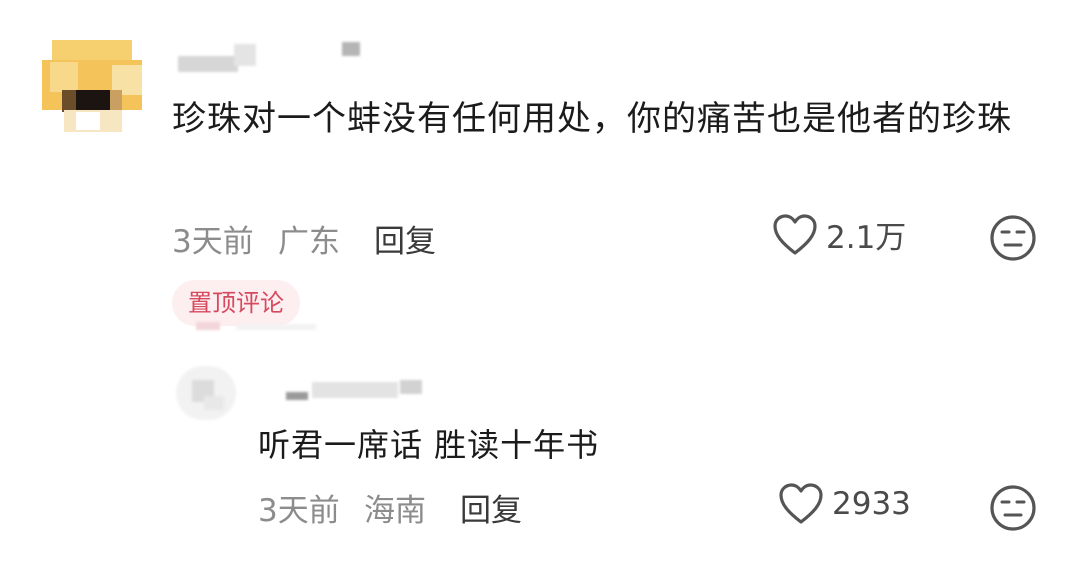 This screenshot has width=1080, height=561. I want to click on dislike-button, so click(1013, 238).